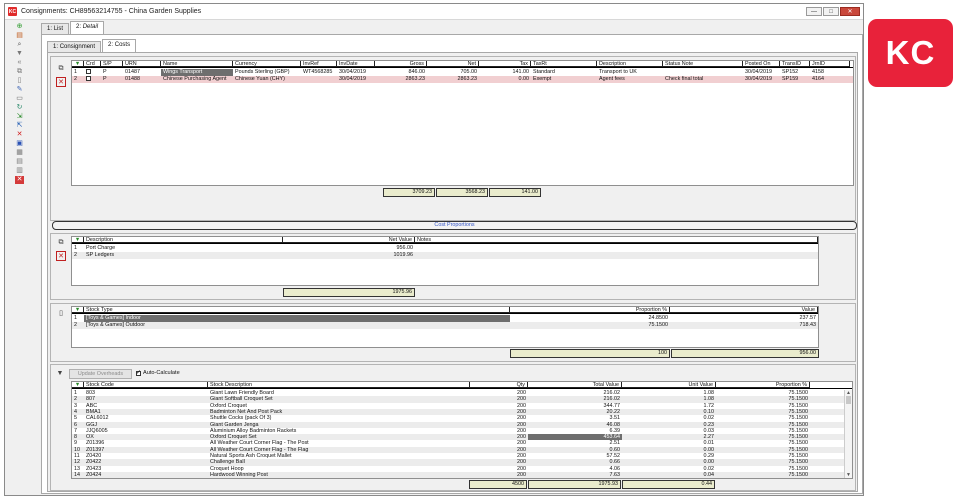 The width and height of the screenshot is (953, 500). What do you see at coordinates (61, 82) in the screenshot?
I see `delete-row-icon: ✕` at bounding box center [61, 82].